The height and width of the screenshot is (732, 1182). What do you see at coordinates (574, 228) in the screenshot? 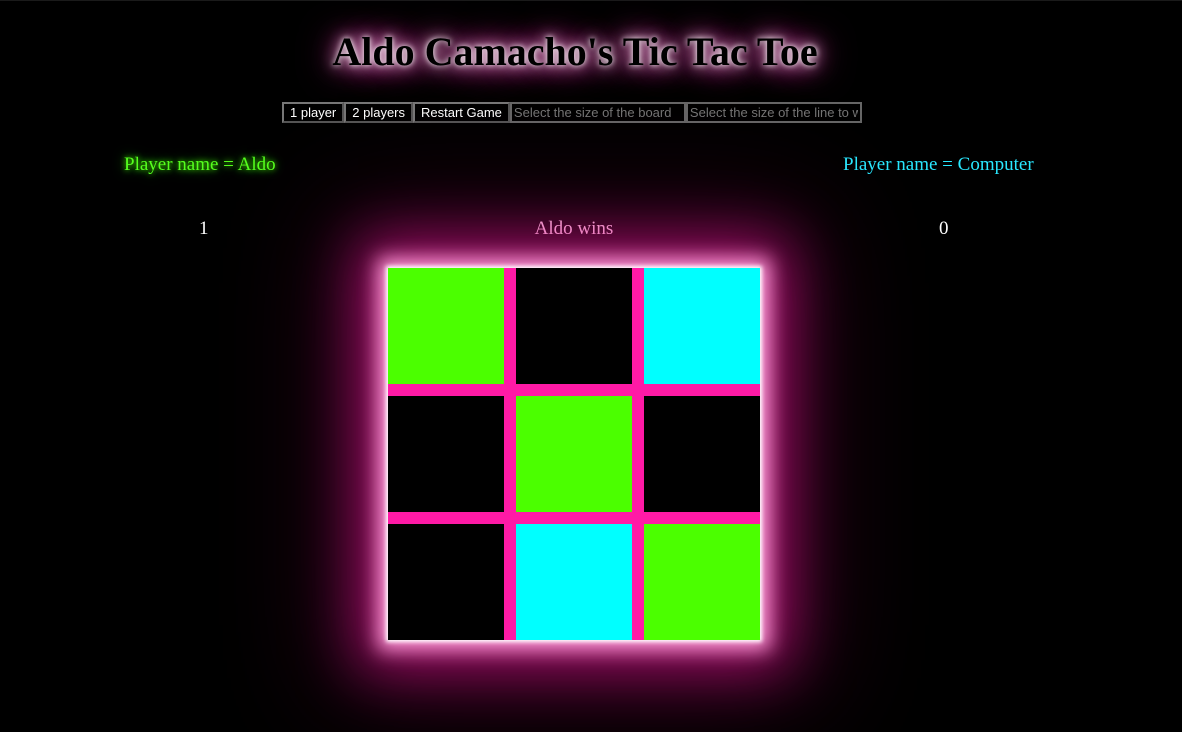
I see `game-status: Aldo wins` at bounding box center [574, 228].